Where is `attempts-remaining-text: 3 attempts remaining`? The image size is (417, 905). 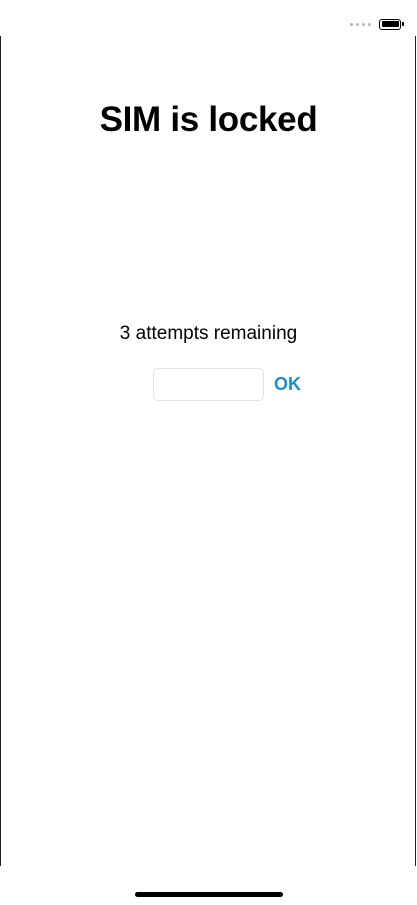 attempts-remaining-text: 3 attempts remaining is located at coordinates (208, 333).